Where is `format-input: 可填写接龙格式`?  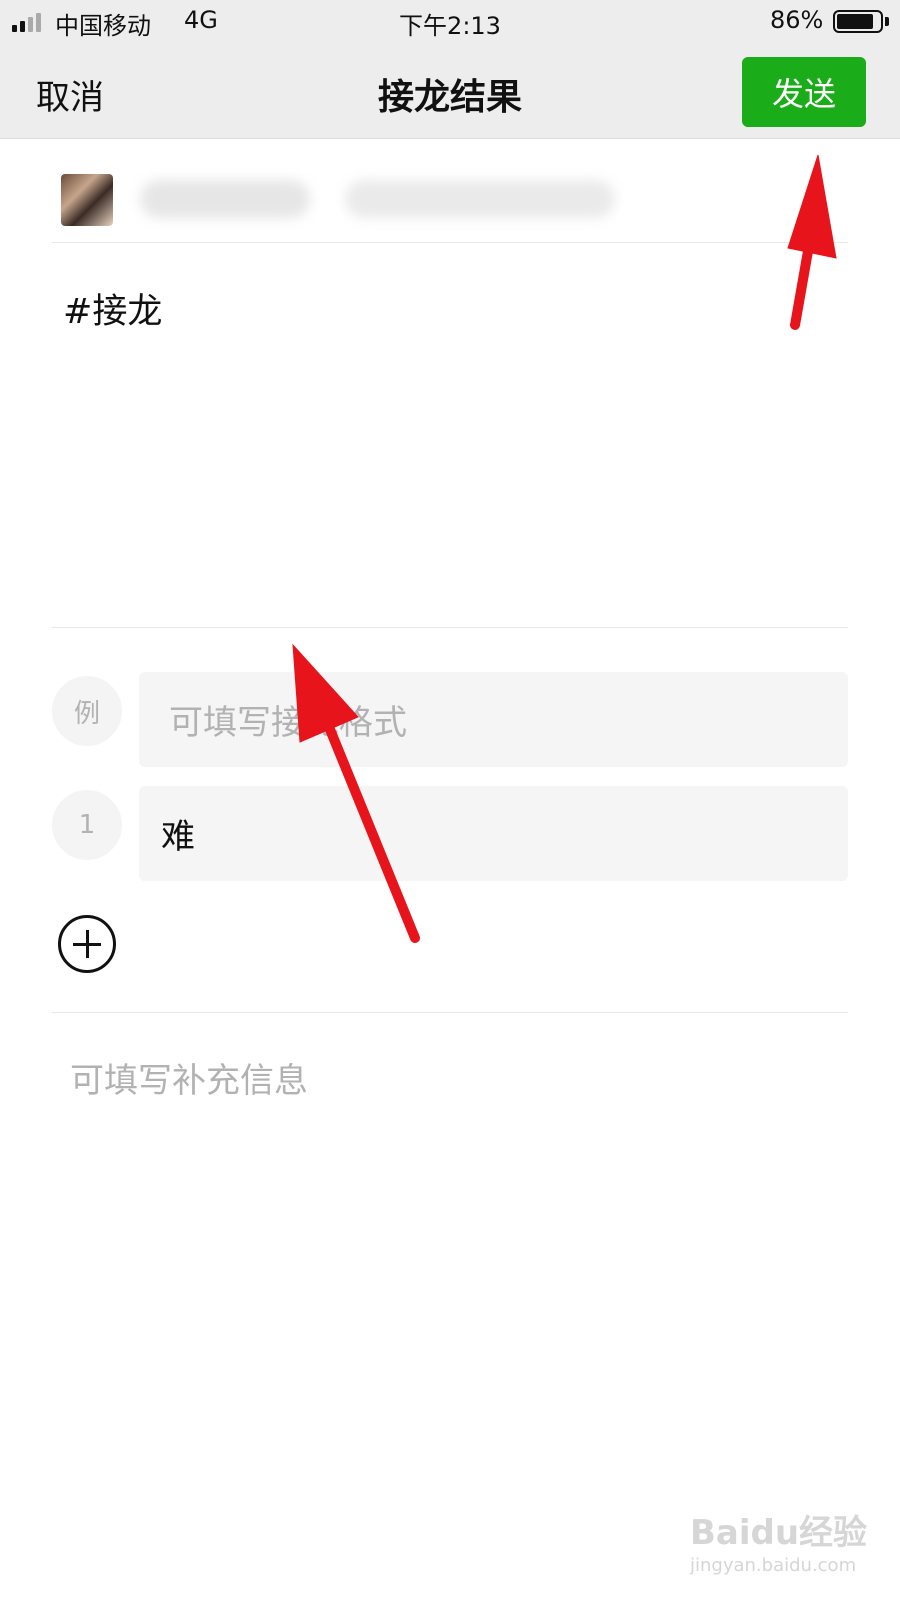
format-input: 可填写接龙格式 is located at coordinates (493, 719).